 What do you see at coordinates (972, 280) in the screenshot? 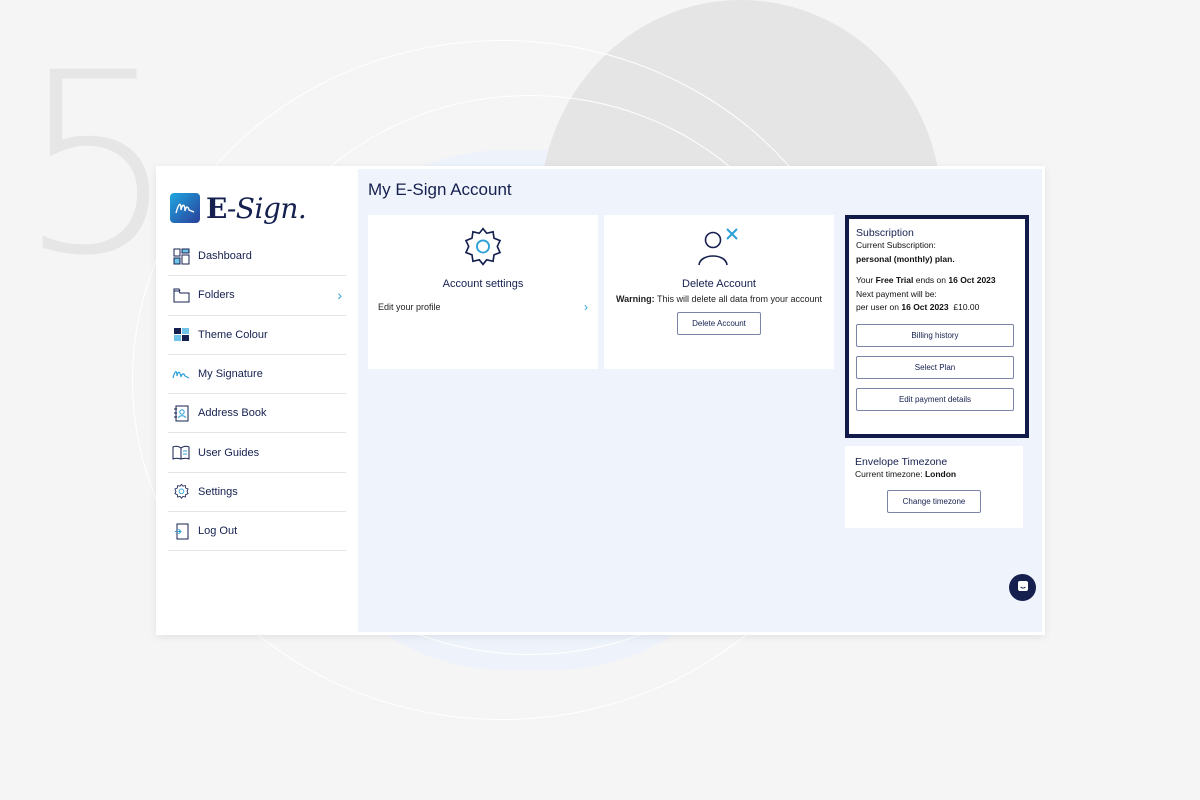
I see `trial-date: 16 Oct 2023` at bounding box center [972, 280].